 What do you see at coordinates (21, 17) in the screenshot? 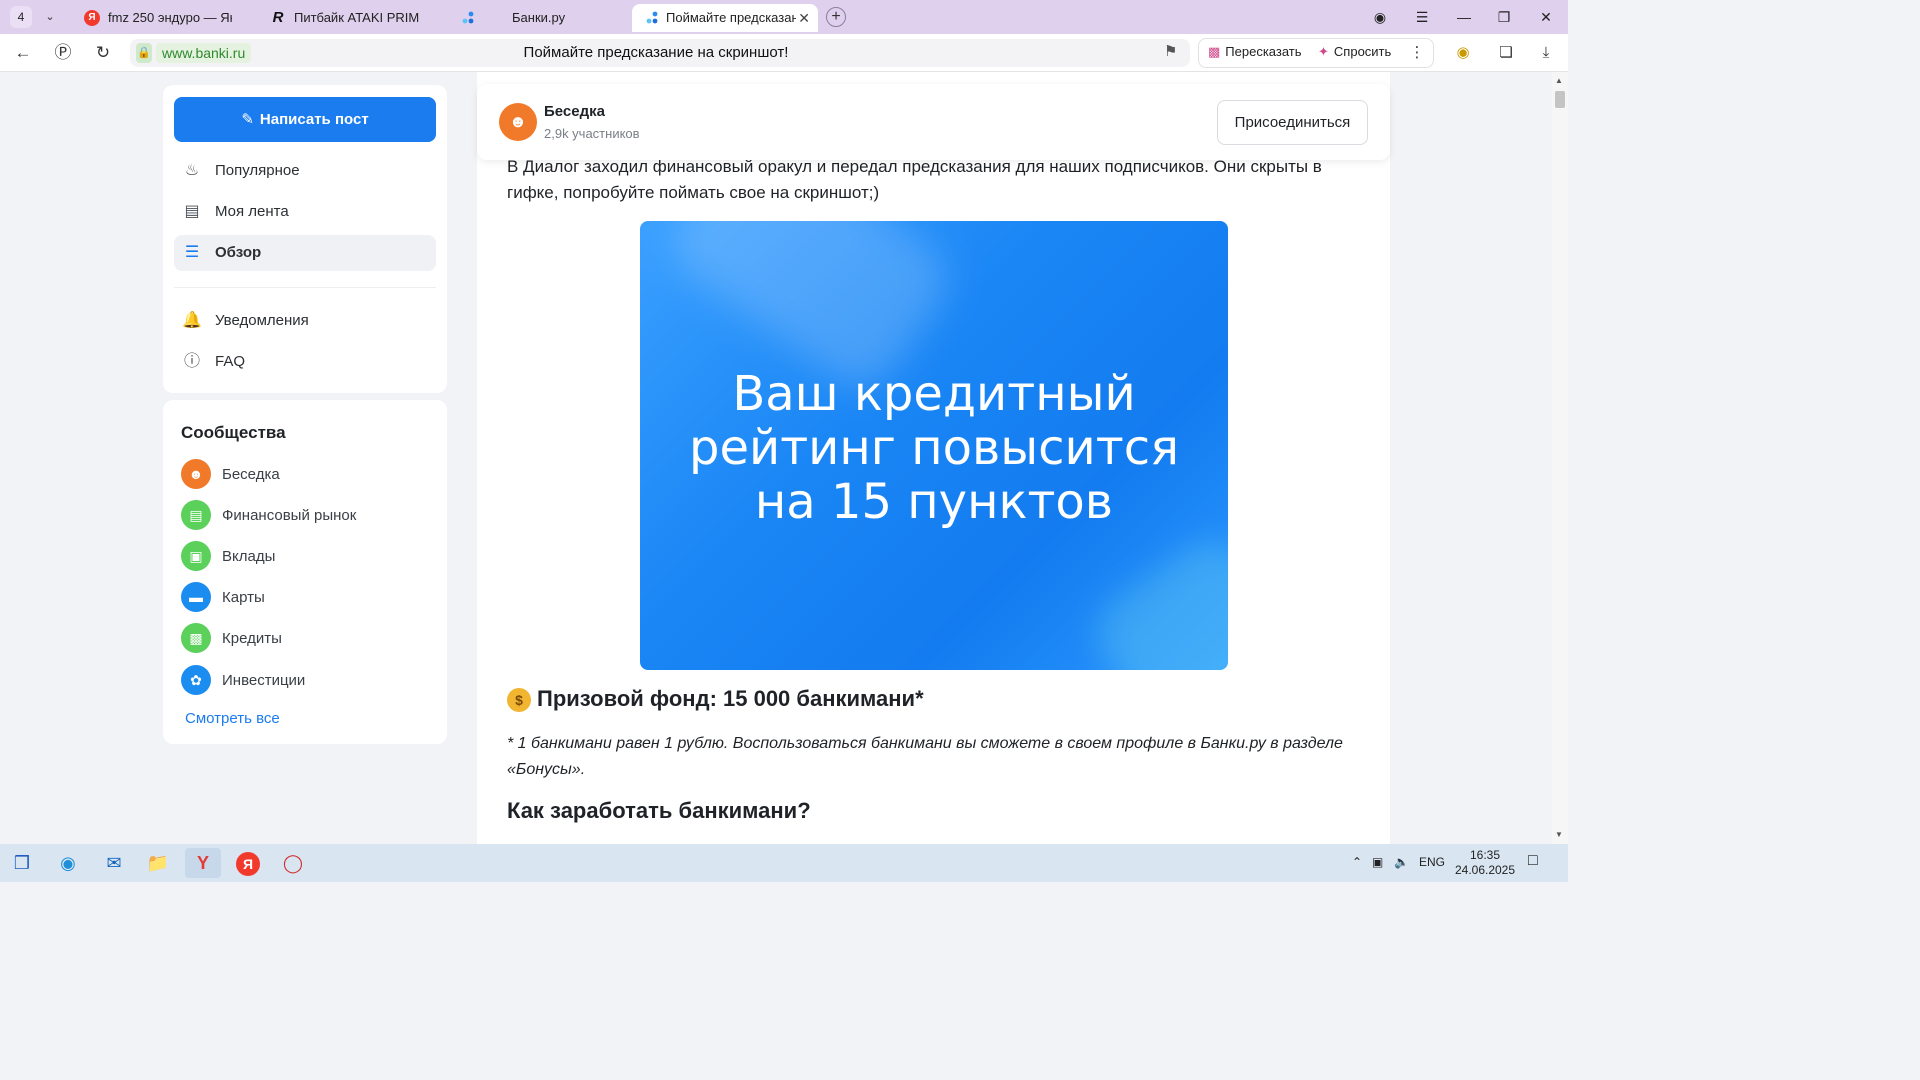
I see `tab-count-badge: 4` at bounding box center [21, 17].